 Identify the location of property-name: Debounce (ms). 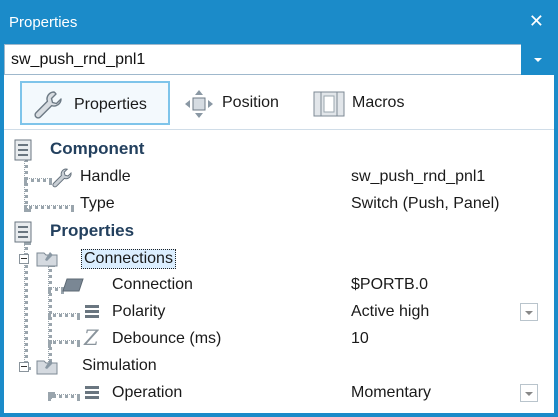
(167, 338).